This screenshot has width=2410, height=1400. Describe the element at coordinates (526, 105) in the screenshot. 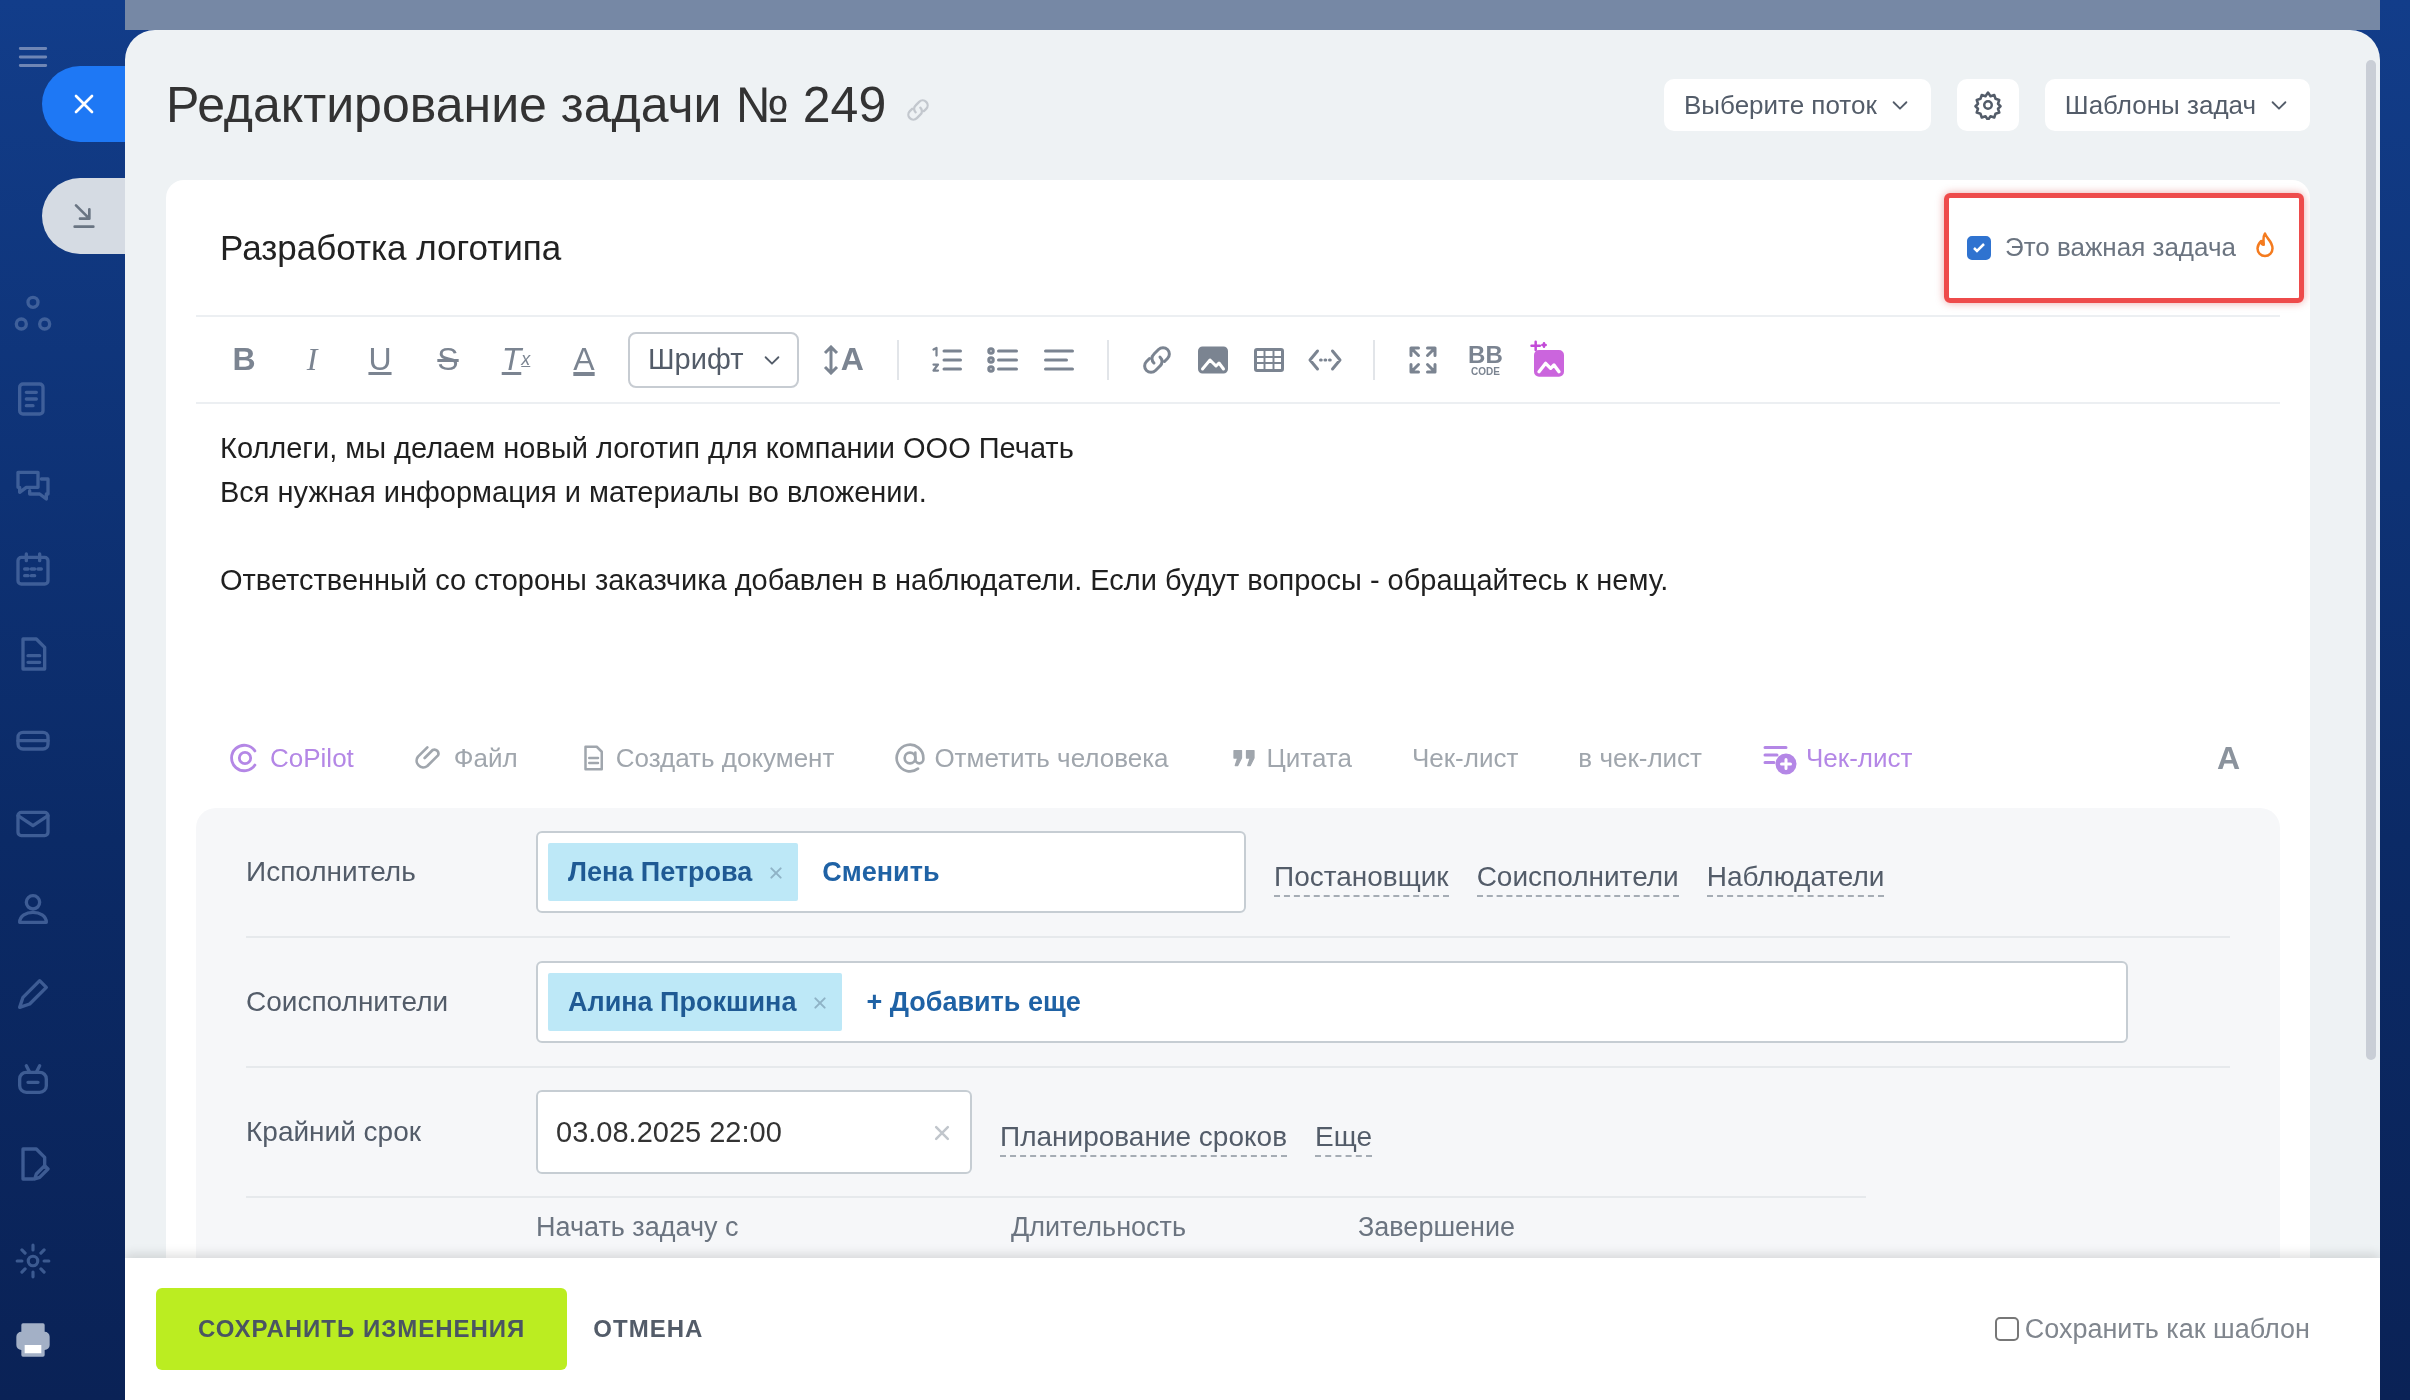

I see `page-title: Редактирование задачи № 249` at that location.